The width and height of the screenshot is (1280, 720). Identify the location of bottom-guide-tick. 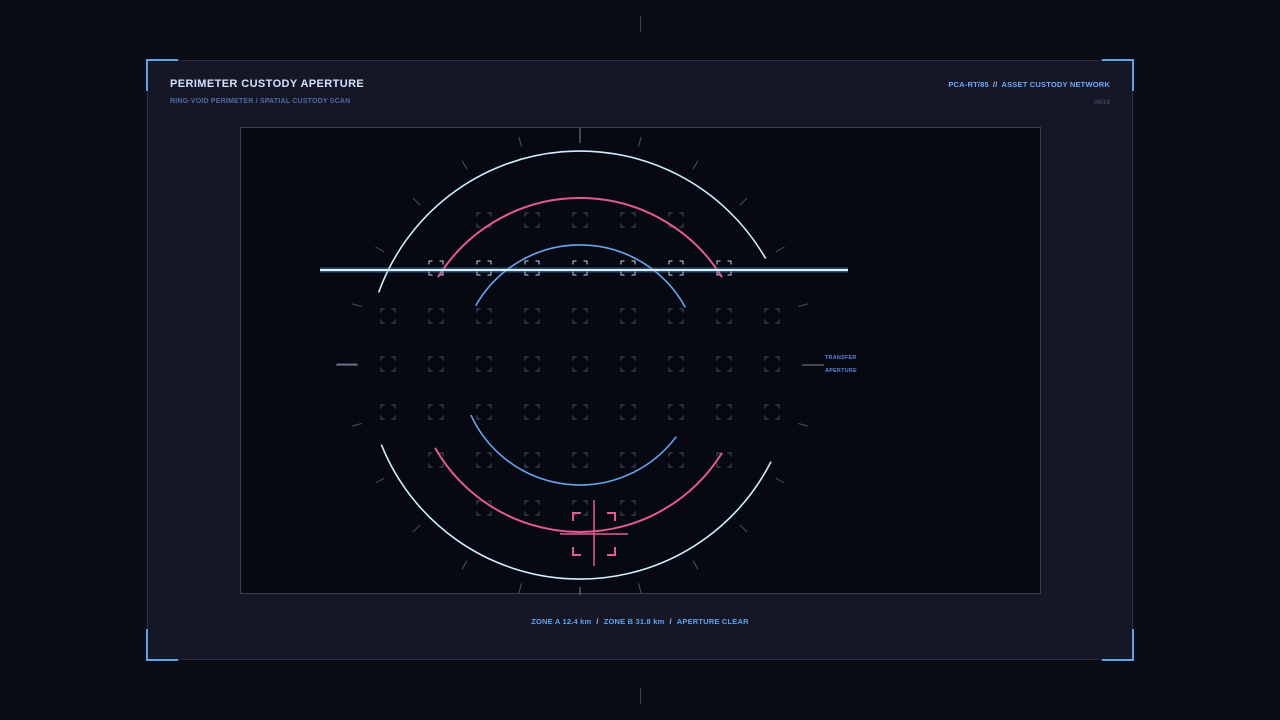
(640, 696).